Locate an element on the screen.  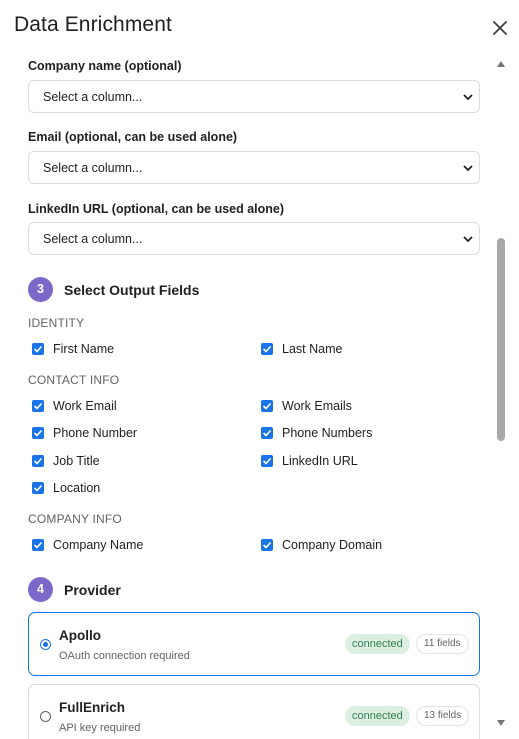
step-4-badge: 4 is located at coordinates (40, 589).